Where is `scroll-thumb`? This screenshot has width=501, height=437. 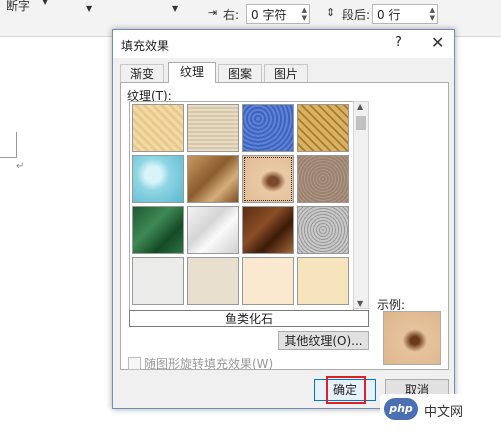
scroll-thumb is located at coordinates (361, 123).